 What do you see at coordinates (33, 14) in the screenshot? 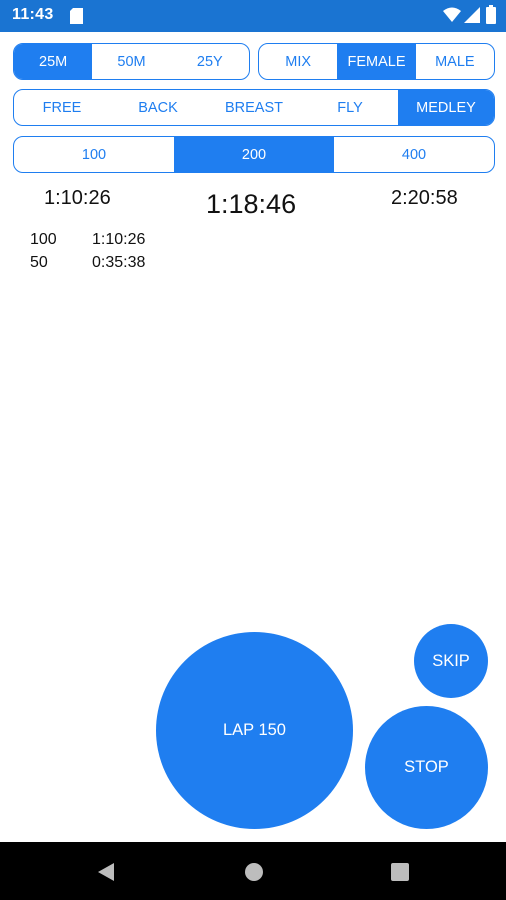
I see `status-time: 11:43` at bounding box center [33, 14].